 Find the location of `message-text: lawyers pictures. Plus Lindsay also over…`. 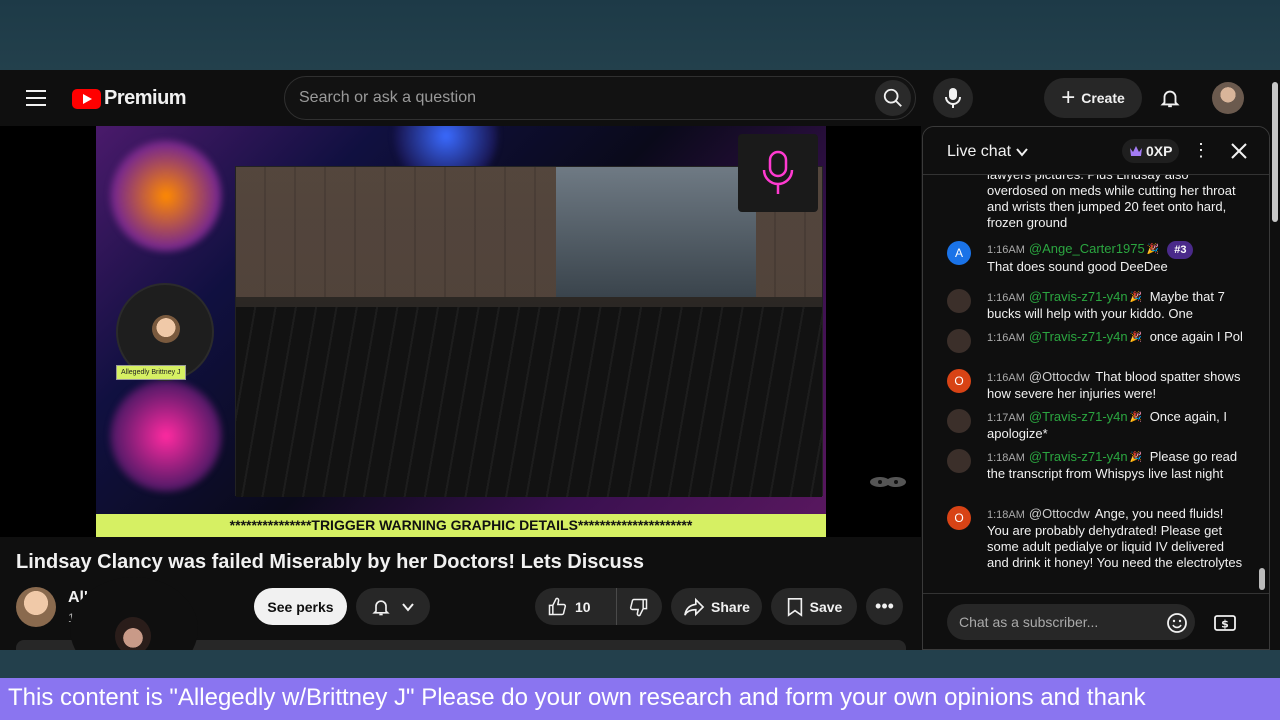

message-text: lawyers pictures. Plus Lindsay also over… is located at coordinates (1111, 202).